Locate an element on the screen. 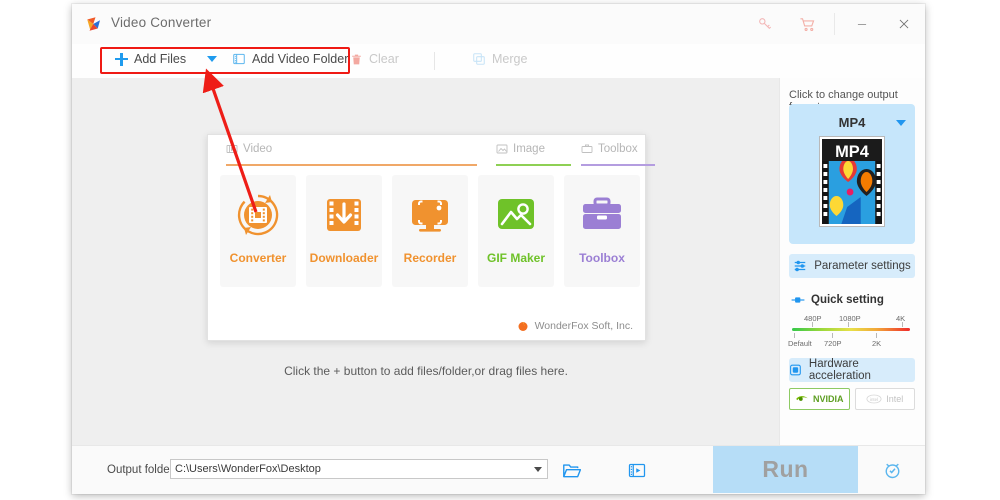  parameter-settings-button: Parameter settings is located at coordinates (852, 266).